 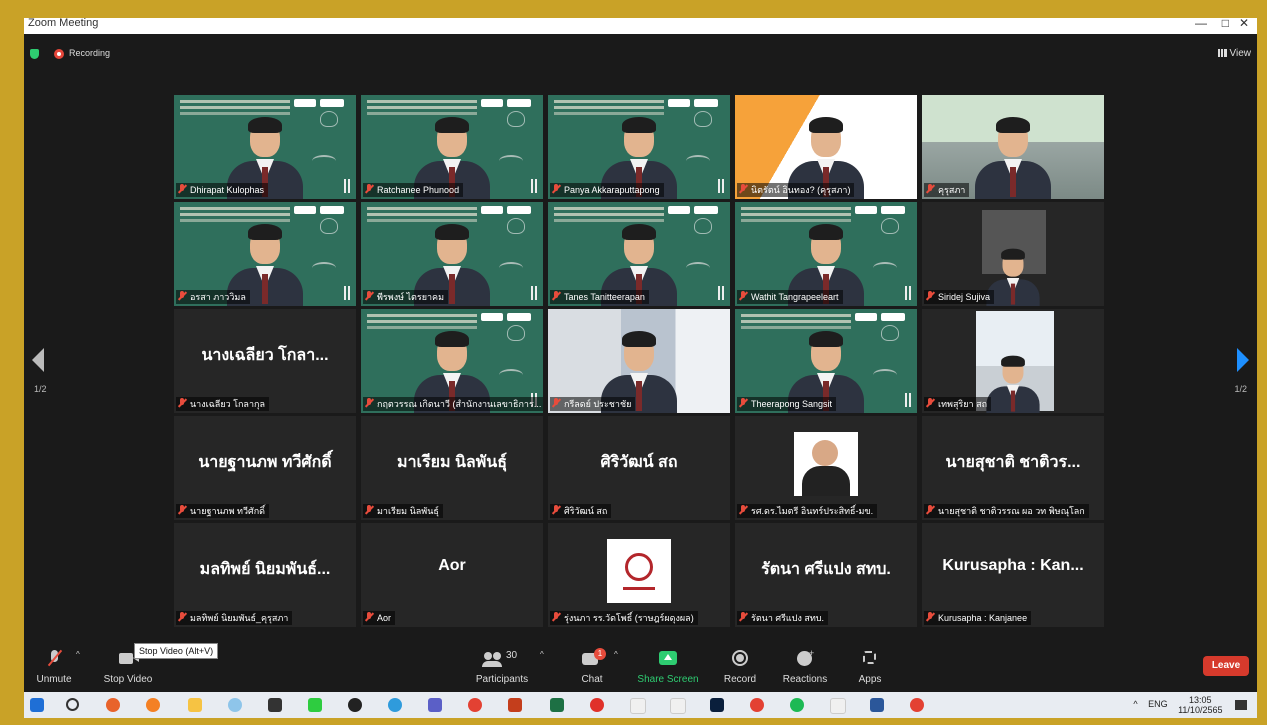 What do you see at coordinates (826, 575) in the screenshot?
I see `participant-tile: รัตนา ศรีแปง สทบ. รัตนา ศรีแปง สทบ.` at bounding box center [826, 575].